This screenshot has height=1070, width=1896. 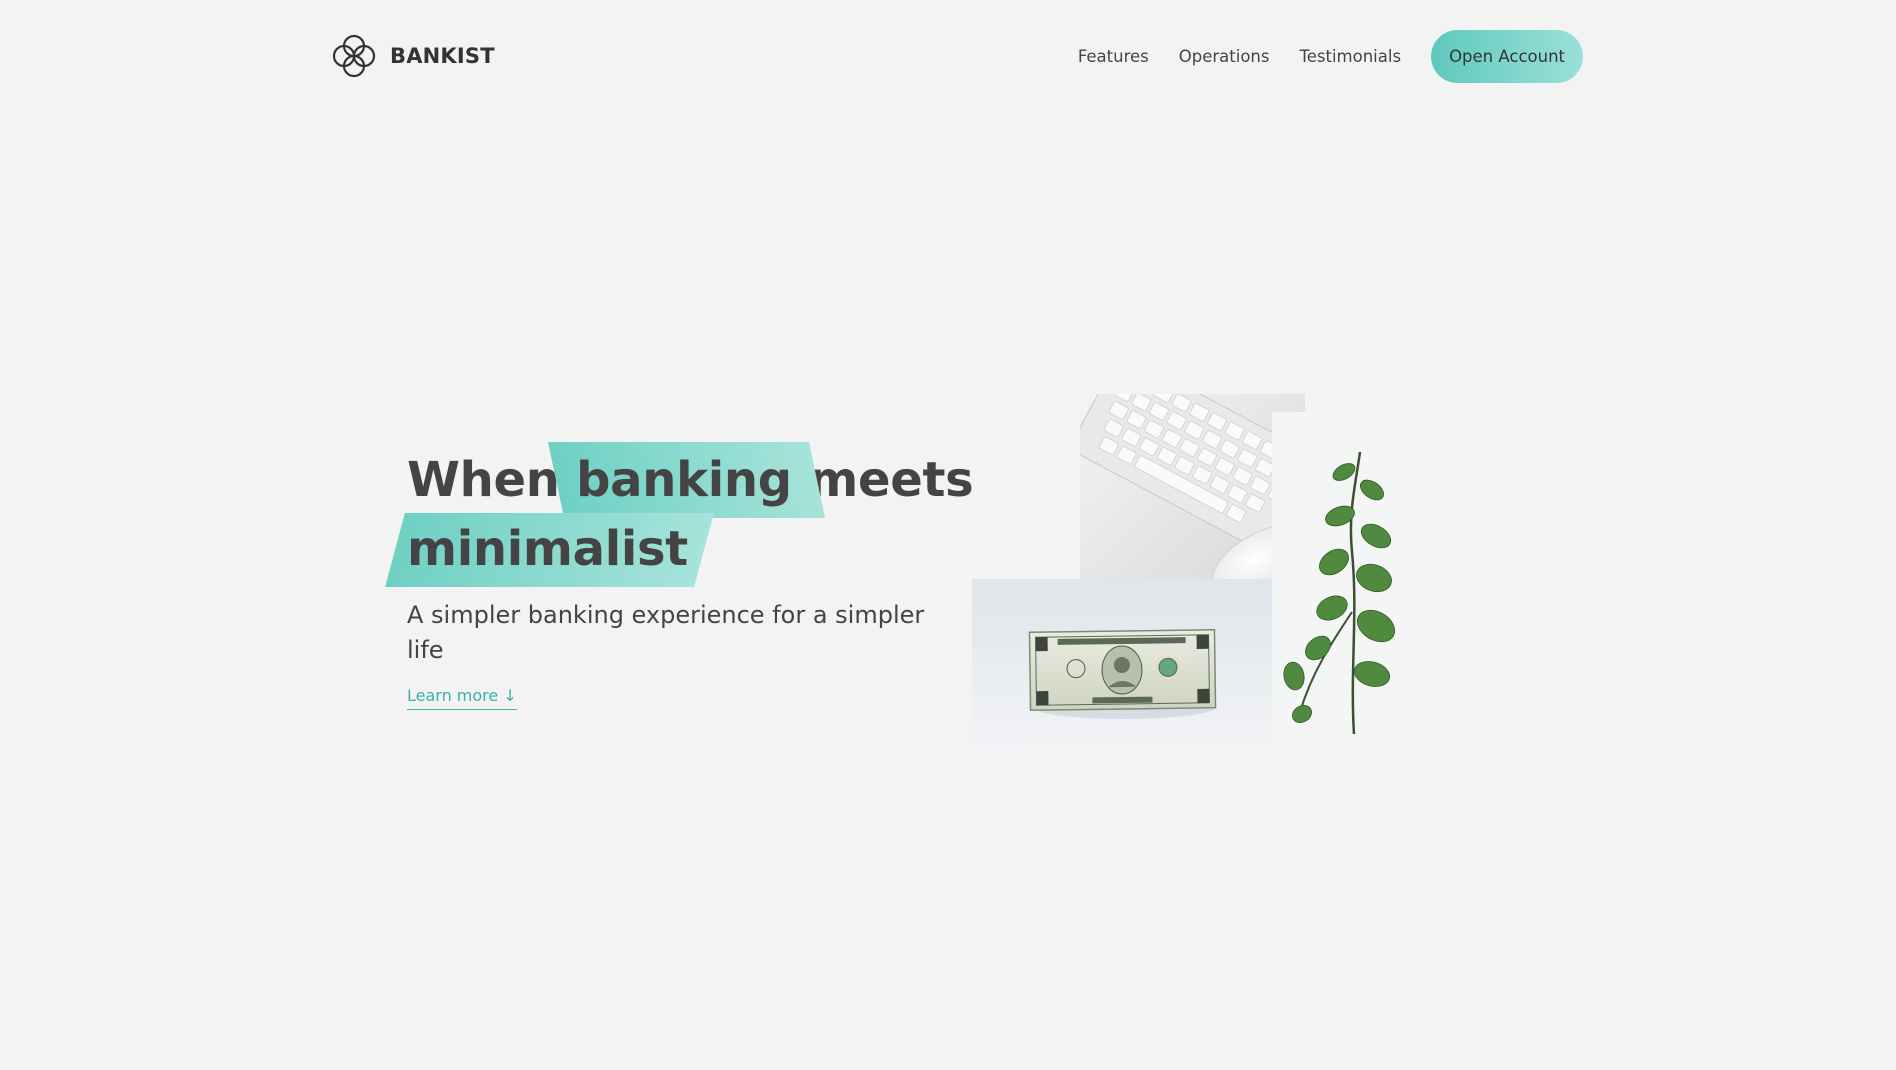 I want to click on hero-image, so click(x=1198, y=575).